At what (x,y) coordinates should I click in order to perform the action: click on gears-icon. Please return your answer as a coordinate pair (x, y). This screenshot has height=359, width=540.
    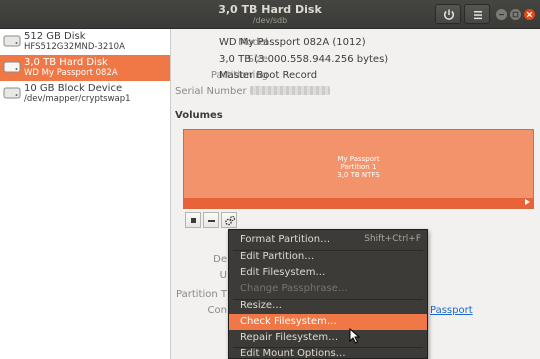
    Looking at the image, I should click on (230, 220).